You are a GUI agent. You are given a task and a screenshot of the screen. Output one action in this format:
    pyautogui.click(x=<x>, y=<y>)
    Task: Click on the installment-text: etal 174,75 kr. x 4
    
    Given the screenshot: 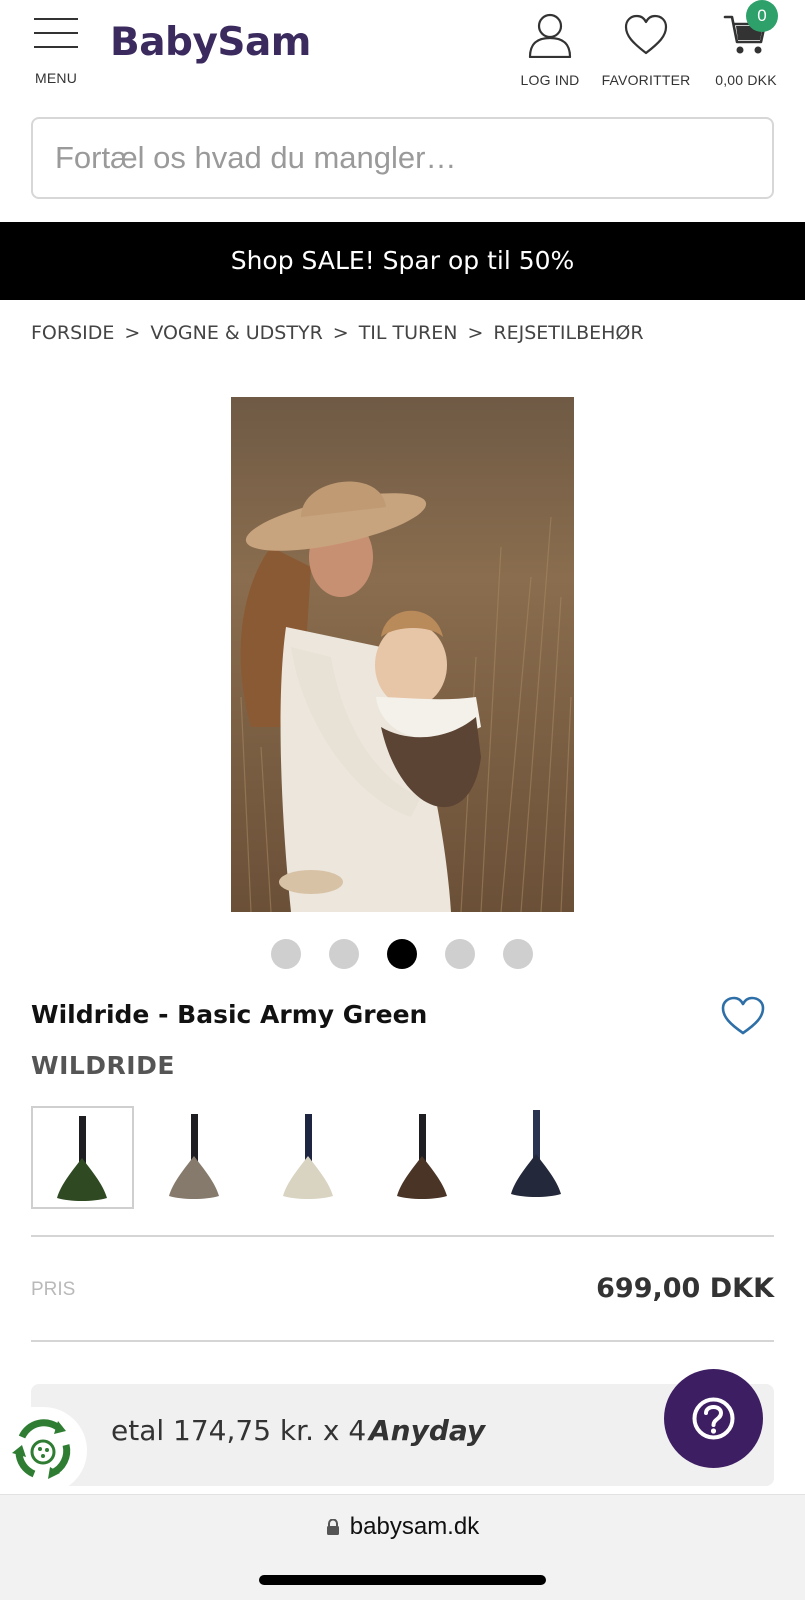 What is the action you would take?
    pyautogui.click(x=239, y=1430)
    